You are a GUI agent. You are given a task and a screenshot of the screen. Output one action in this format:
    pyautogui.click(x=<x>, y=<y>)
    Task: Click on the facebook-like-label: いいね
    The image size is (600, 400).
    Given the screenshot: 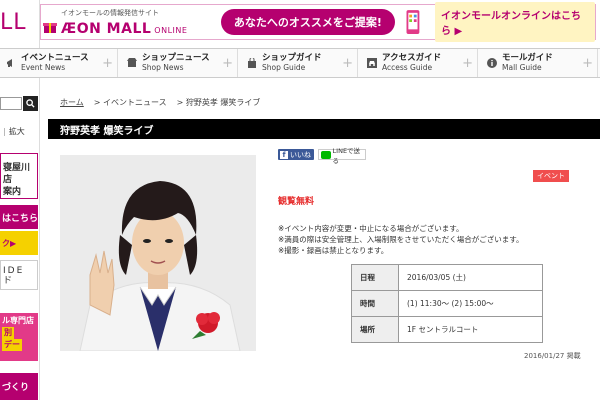 What is the action you would take?
    pyautogui.click(x=300, y=154)
    